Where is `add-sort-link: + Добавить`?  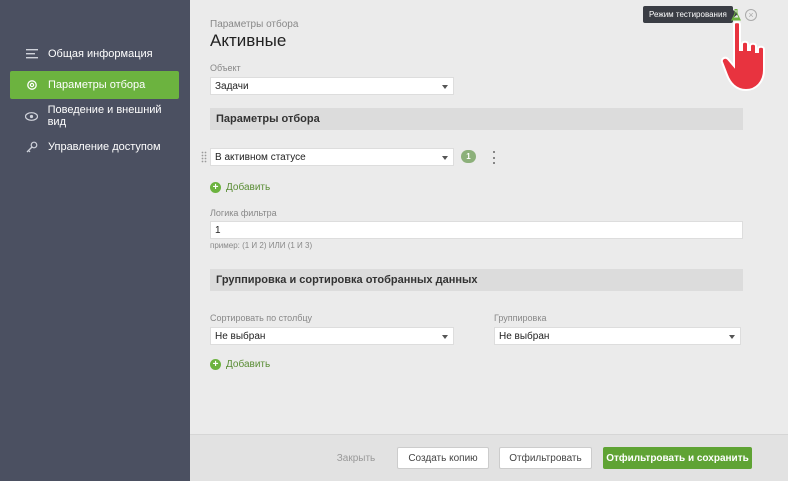
add-sort-link: + Добавить is located at coordinates (240, 364).